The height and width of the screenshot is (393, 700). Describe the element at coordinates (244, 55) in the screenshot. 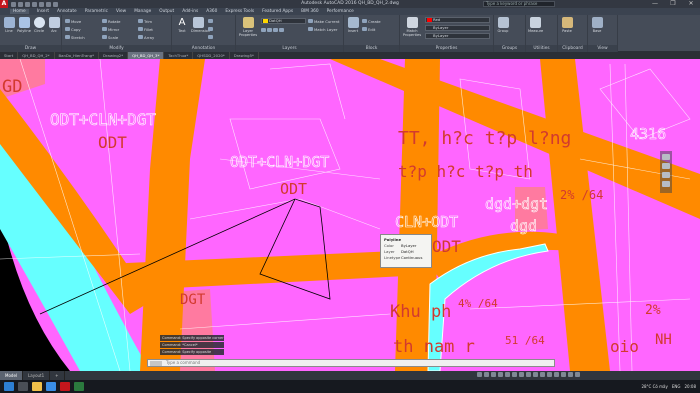

I see `file-tab: Drawing5*` at that location.